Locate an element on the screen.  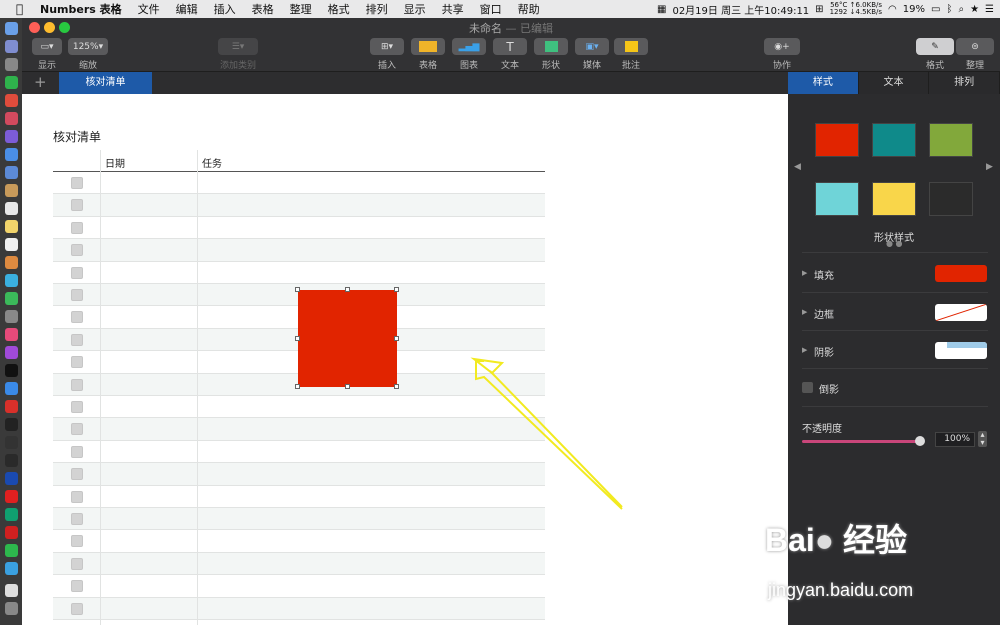
comment-button: 批注 is located at coordinates (631, 54).